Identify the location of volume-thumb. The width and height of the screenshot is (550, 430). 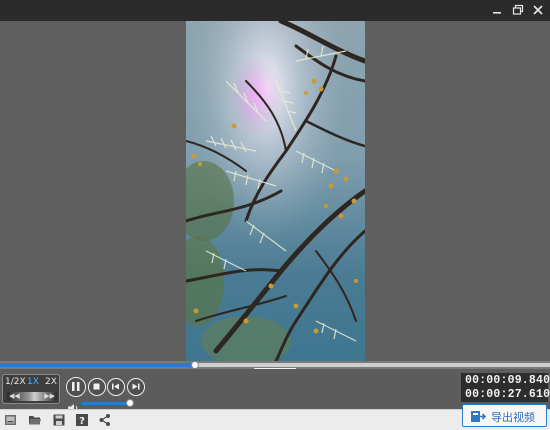
(129, 403).